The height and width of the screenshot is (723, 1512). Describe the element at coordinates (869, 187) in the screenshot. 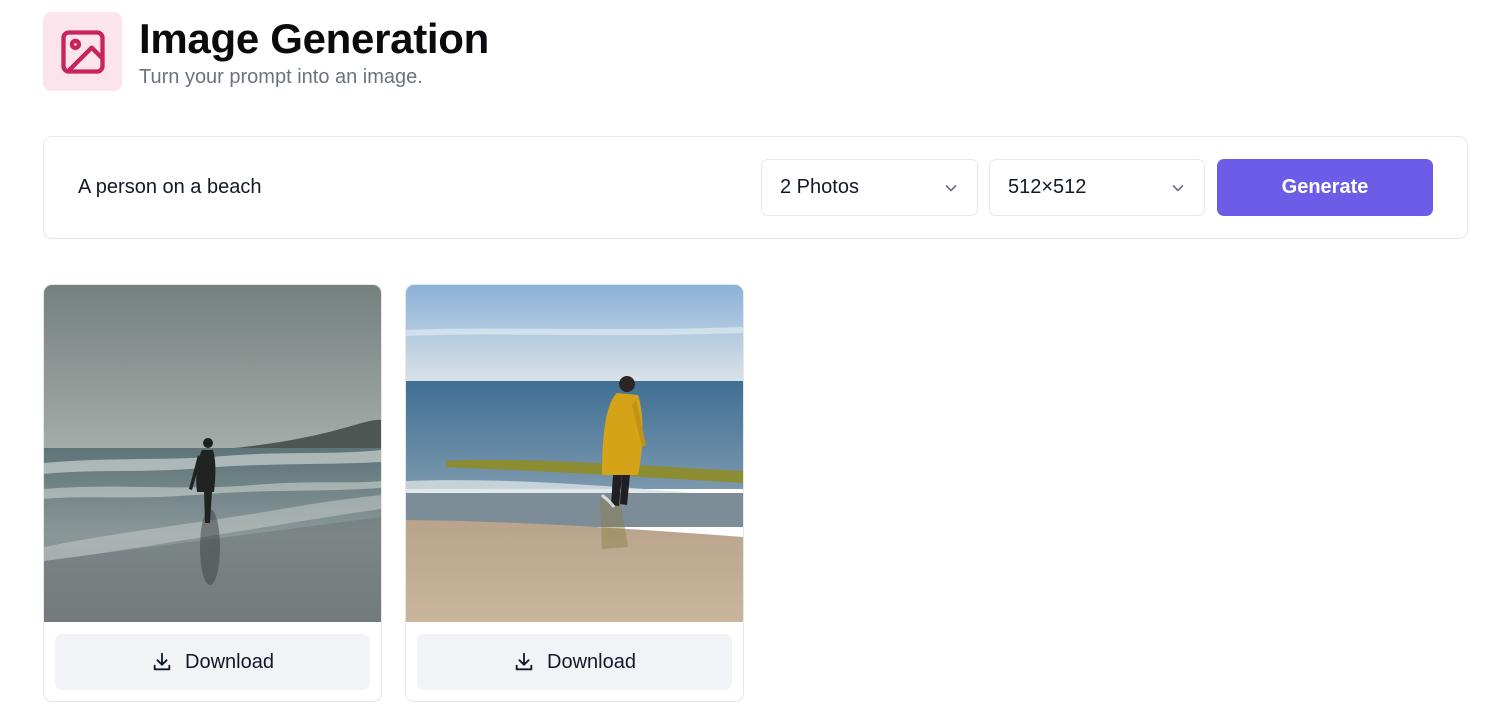

I see `photo-count-select: 2 Photos` at that location.